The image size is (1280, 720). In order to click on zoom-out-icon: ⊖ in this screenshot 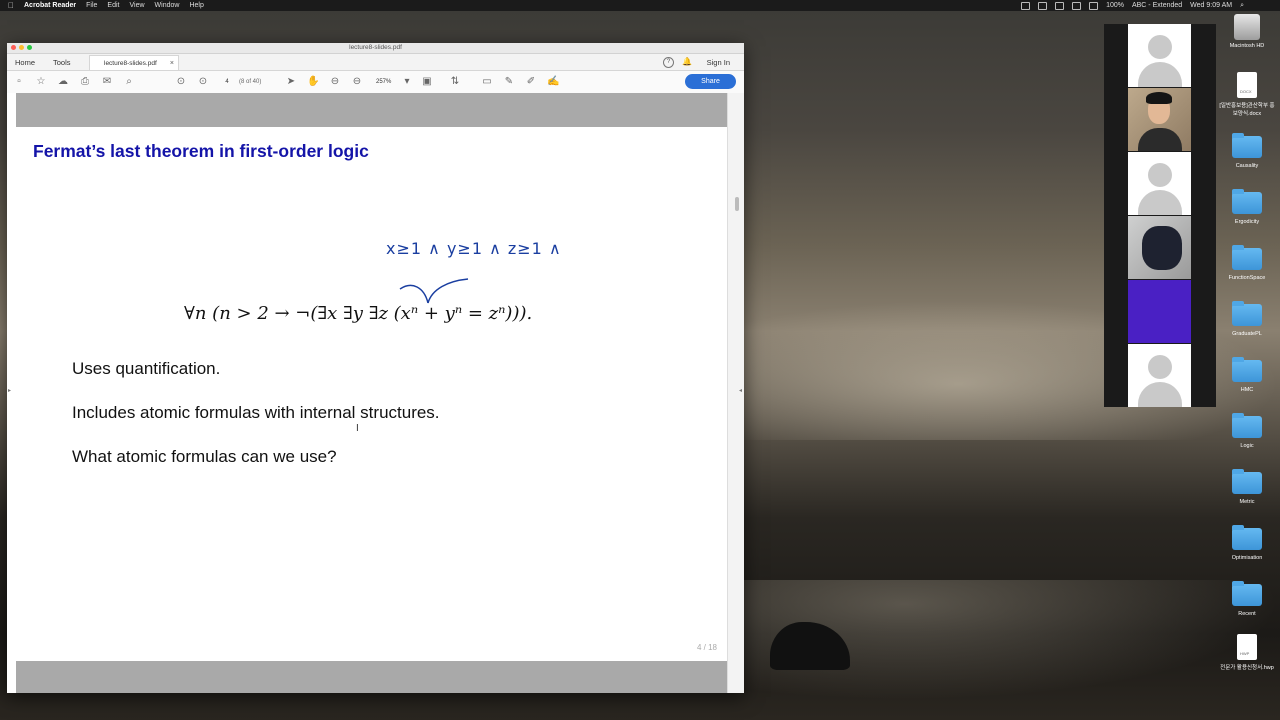, I will do `click(335, 82)`.